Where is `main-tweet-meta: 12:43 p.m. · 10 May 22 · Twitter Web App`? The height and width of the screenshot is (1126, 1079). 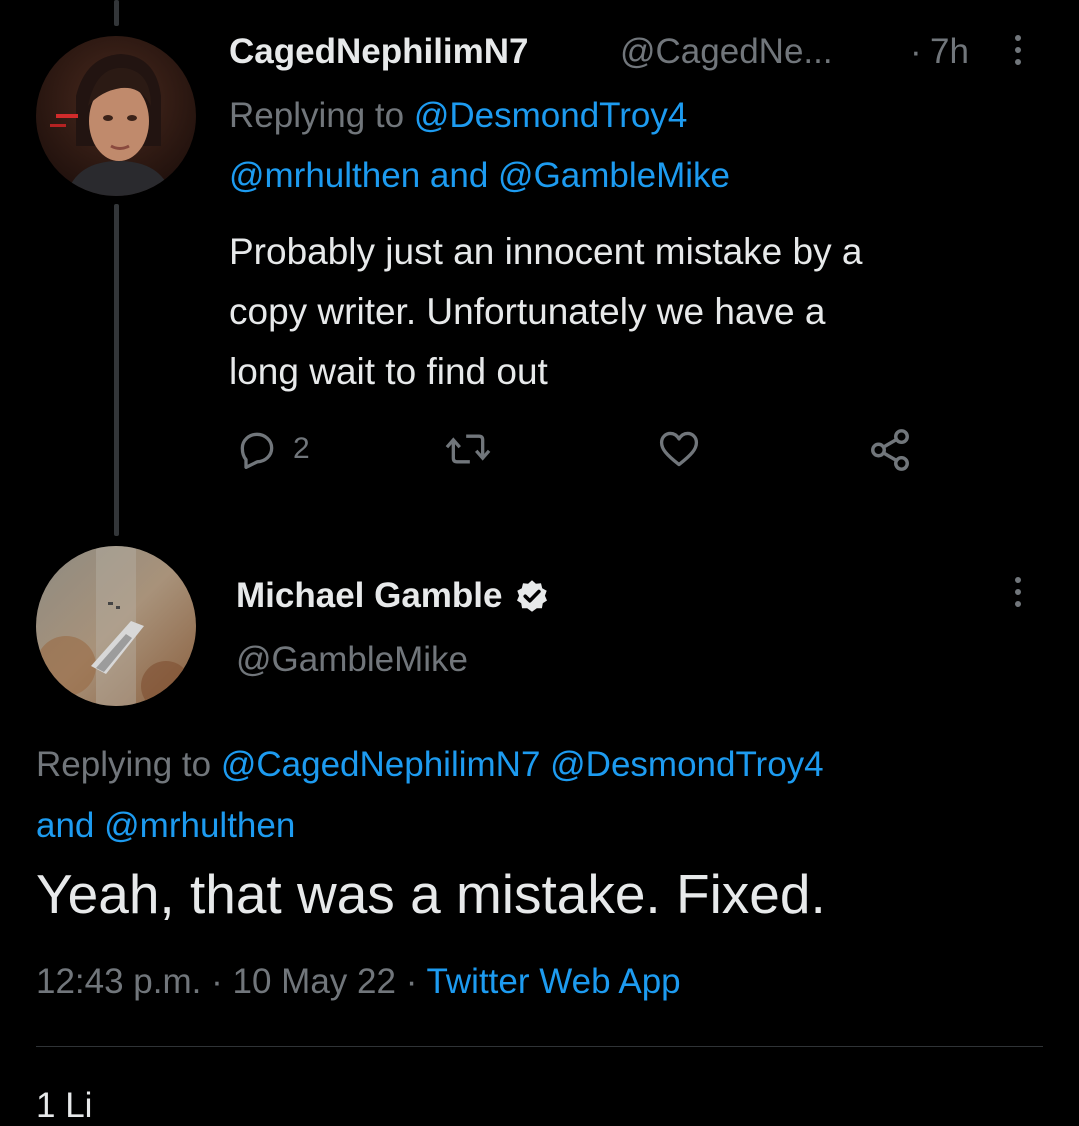 main-tweet-meta: 12:43 p.m. · 10 May 22 · Twitter Web App is located at coordinates (358, 982).